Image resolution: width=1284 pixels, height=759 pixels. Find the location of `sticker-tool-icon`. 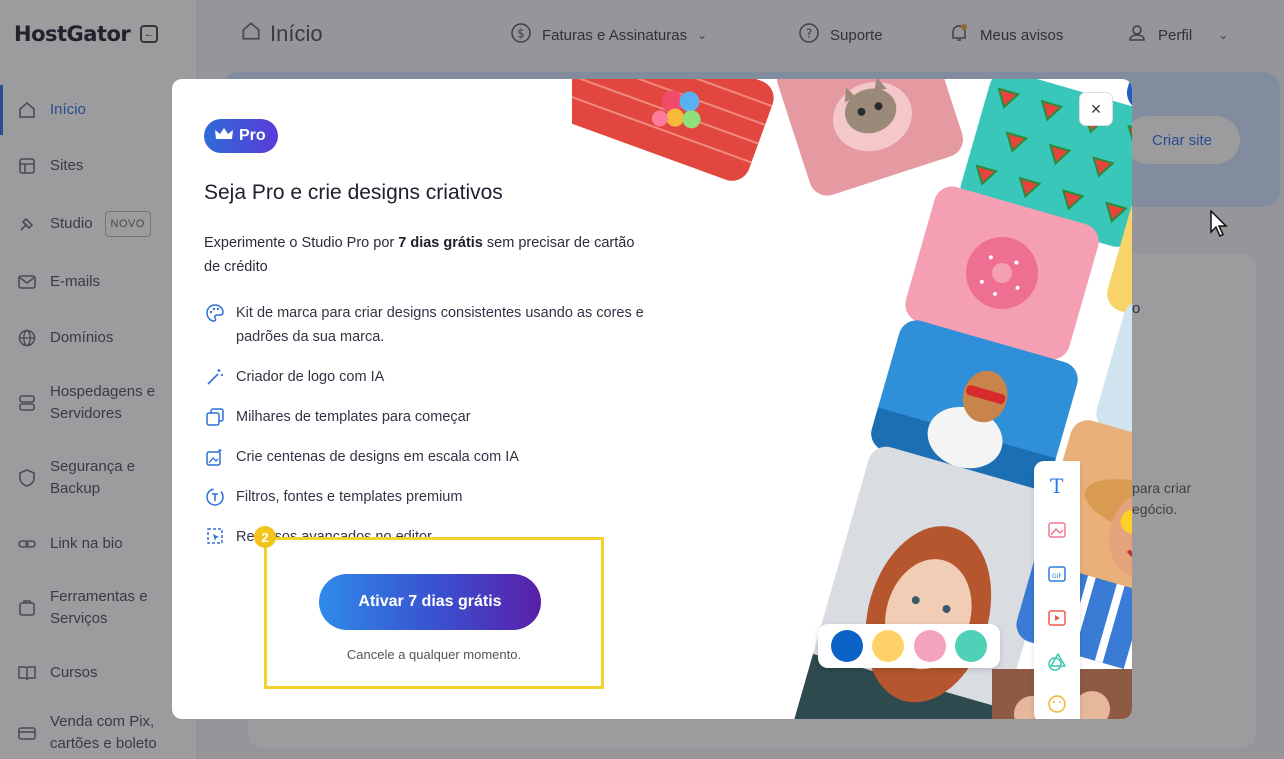

sticker-tool-icon is located at coordinates (1057, 704).